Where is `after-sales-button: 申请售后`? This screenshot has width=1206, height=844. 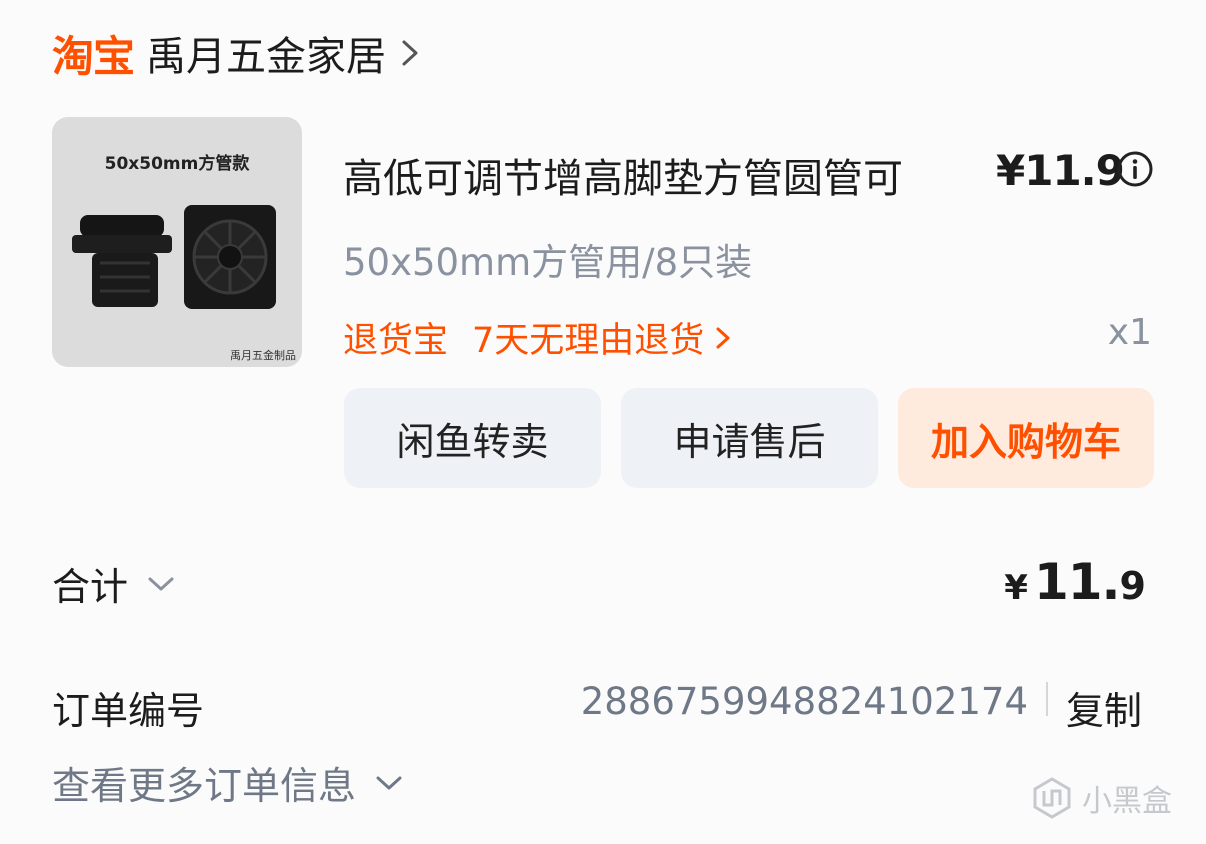
after-sales-button: 申请售后 is located at coordinates (749, 438).